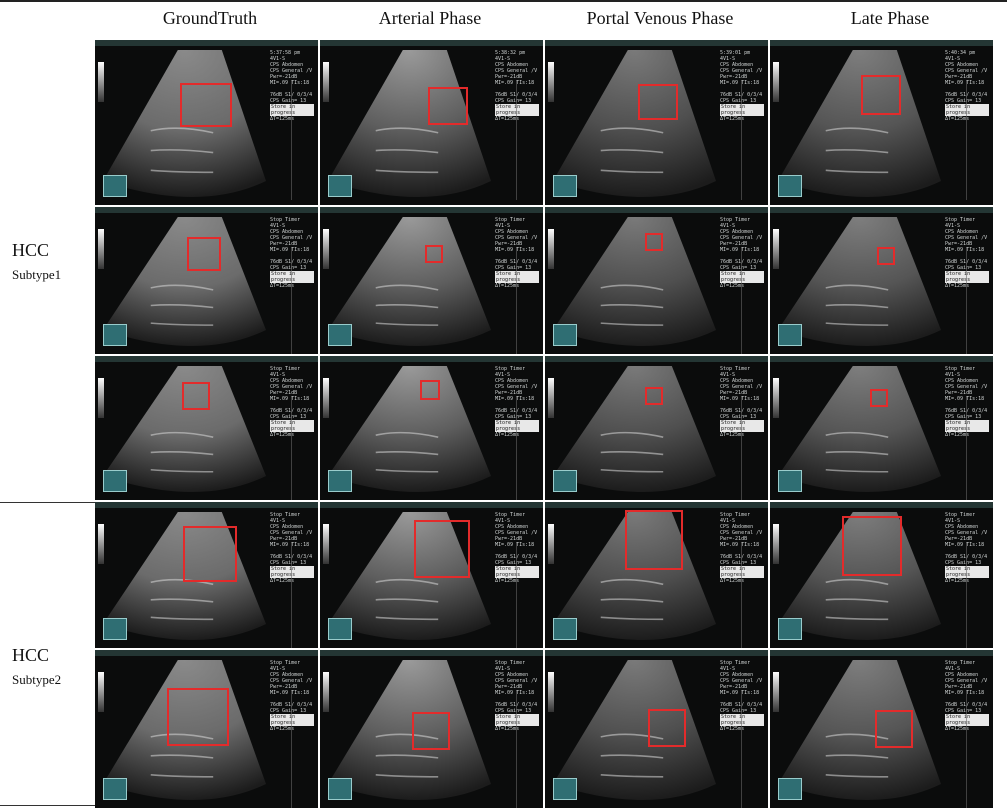 The width and height of the screenshot is (1007, 808). What do you see at coordinates (37, 274) in the screenshot?
I see `group-sublabel: Subtype1` at bounding box center [37, 274].